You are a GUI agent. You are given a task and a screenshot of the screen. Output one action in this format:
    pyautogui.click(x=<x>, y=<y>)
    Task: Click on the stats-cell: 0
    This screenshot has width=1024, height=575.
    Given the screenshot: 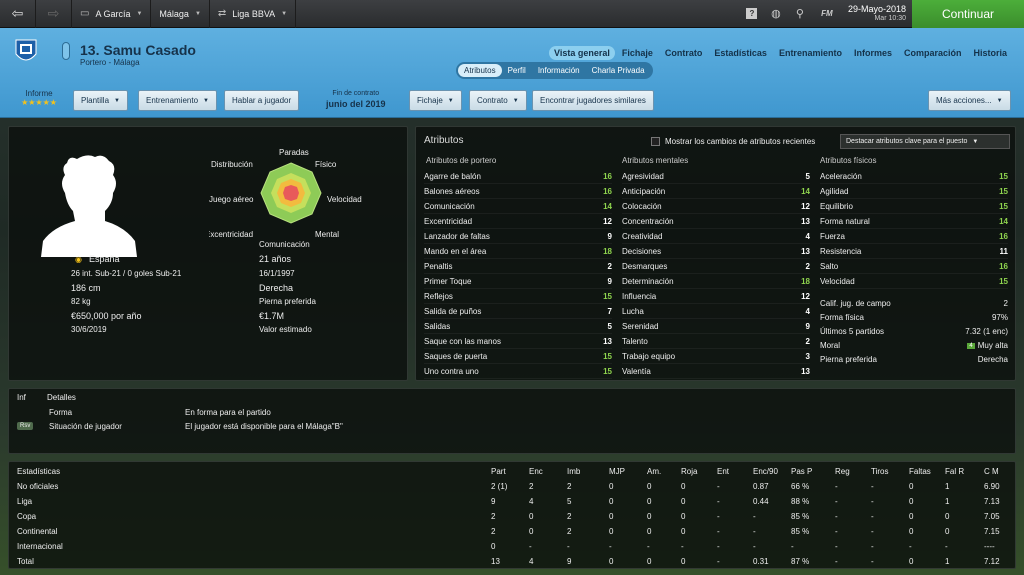 What is the action you would take?
    pyautogui.click(x=947, y=531)
    